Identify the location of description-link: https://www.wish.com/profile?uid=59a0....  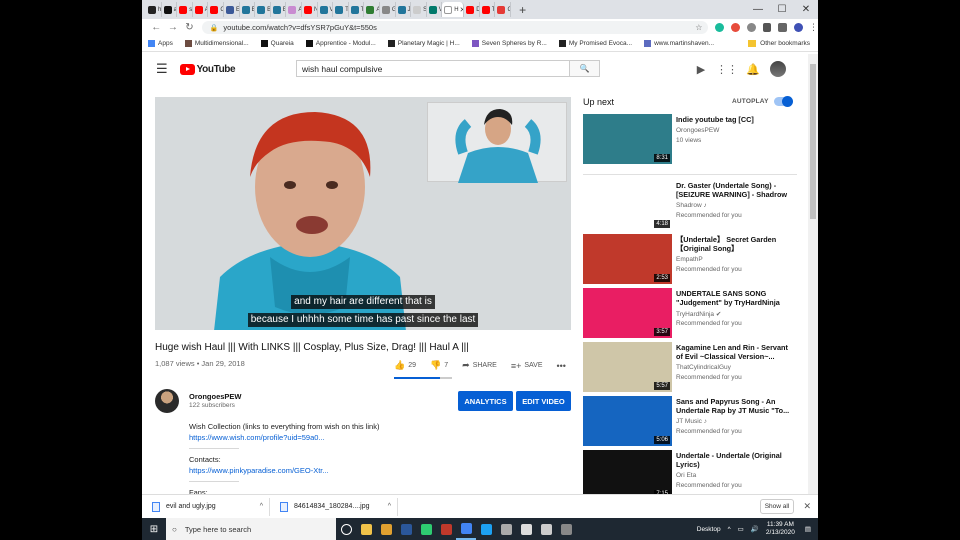
(257, 437).